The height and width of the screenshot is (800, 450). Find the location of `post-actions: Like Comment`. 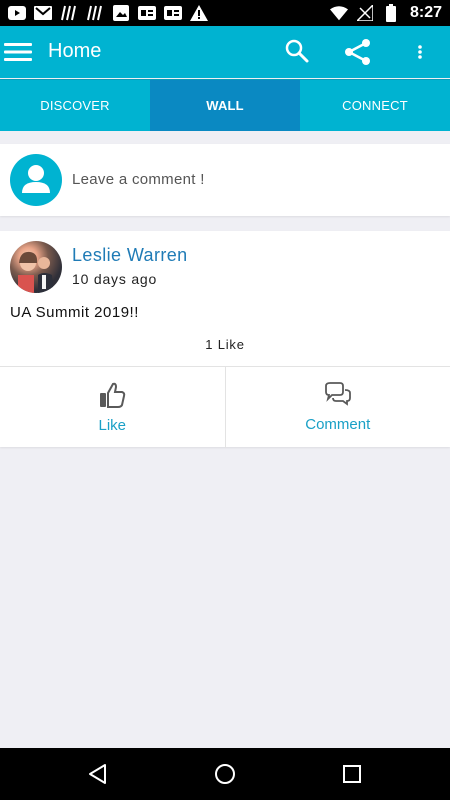

post-actions: Like Comment is located at coordinates (225, 407).